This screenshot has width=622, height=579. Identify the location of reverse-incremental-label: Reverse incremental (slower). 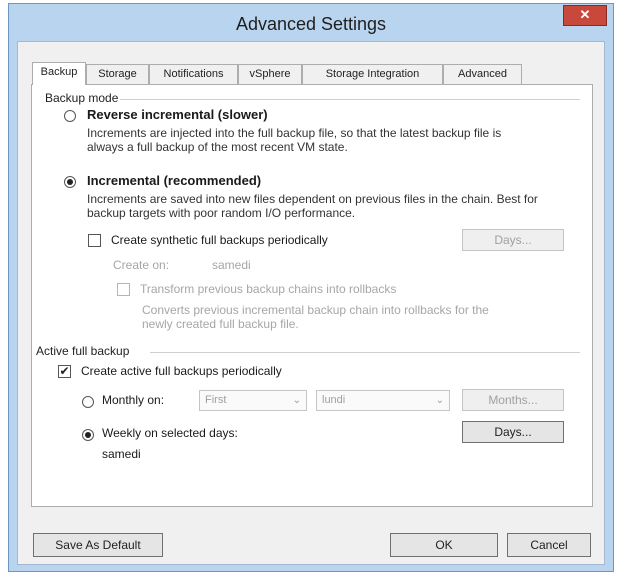
(177, 114).